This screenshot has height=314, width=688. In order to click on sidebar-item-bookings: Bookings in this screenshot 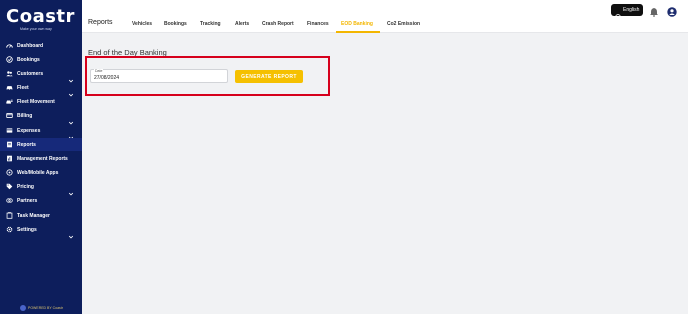, I will do `click(41, 59)`.